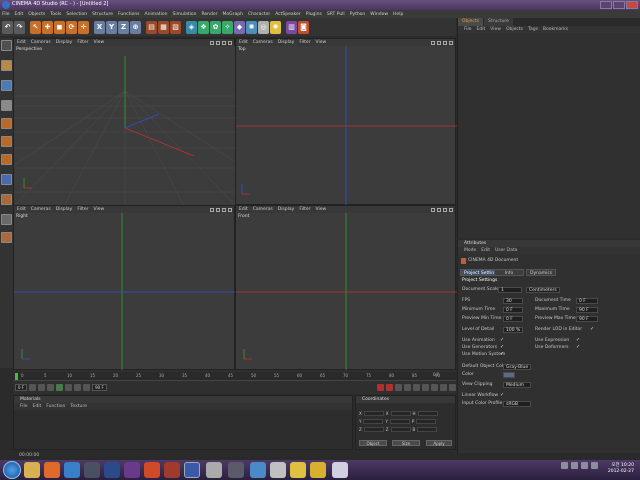 This screenshot has height=480, width=640. What do you see at coordinates (485, 250) in the screenshot?
I see `attr-menu-edit: Edit` at bounding box center [485, 250].